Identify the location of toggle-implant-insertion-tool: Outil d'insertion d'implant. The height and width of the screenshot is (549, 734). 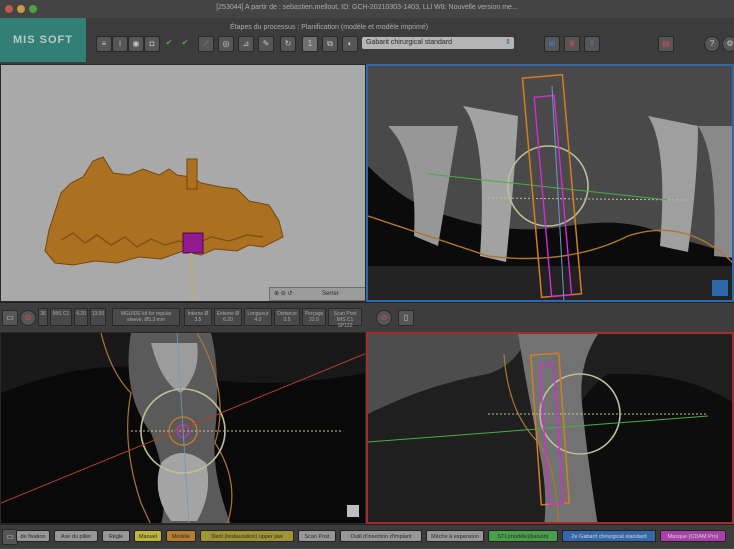
(381, 536).